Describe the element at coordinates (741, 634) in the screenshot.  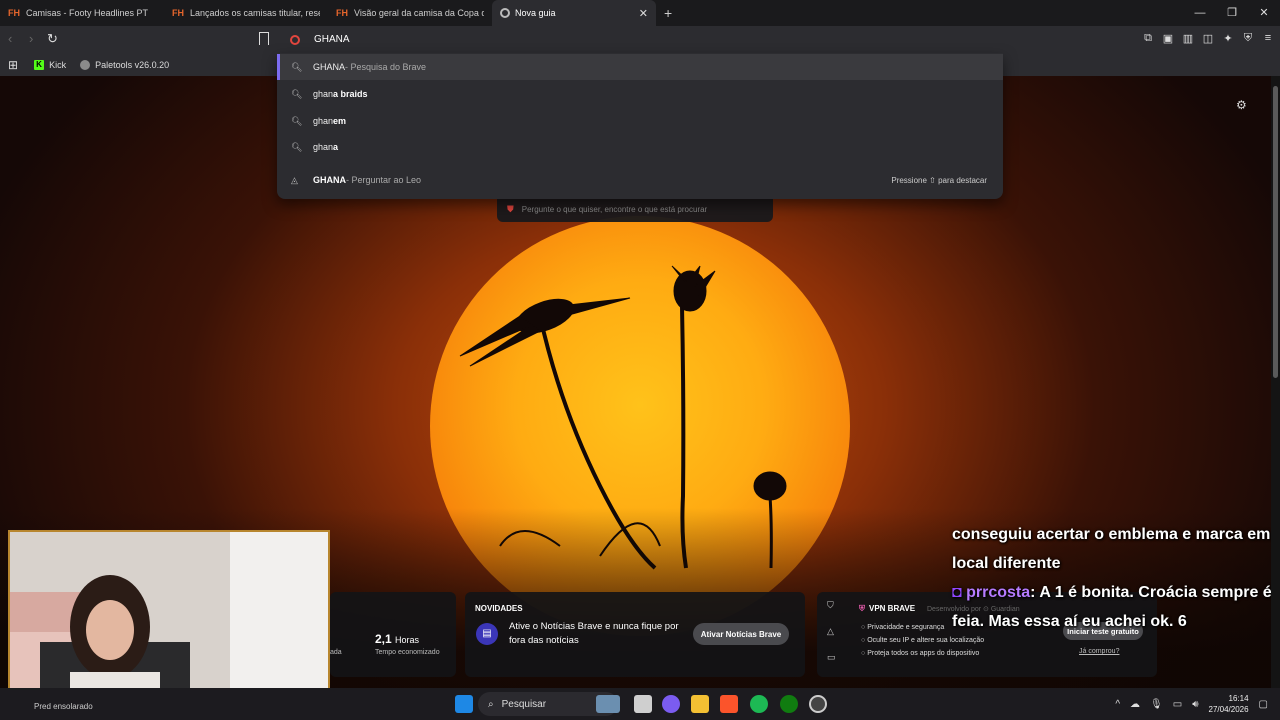
I see `enable-news-button: Ativar Notícias Brave` at that location.